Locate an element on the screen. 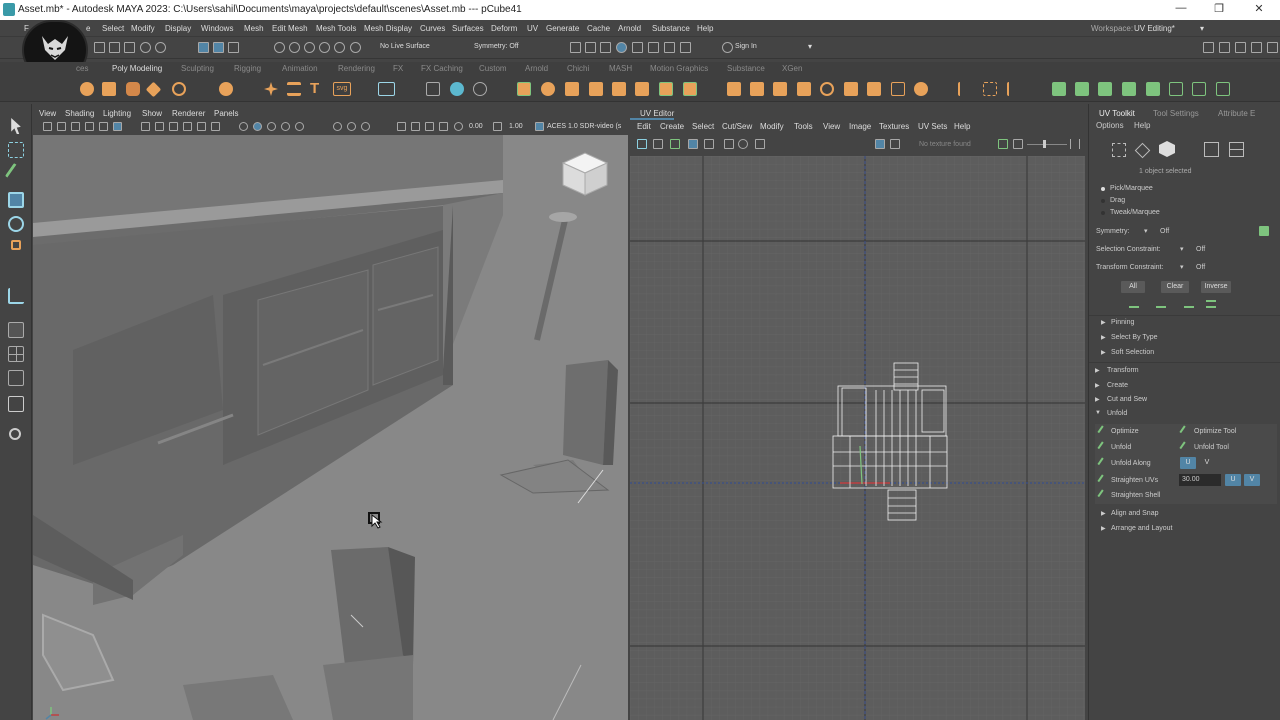  face-mode-icon is located at coordinates (1236, 149).